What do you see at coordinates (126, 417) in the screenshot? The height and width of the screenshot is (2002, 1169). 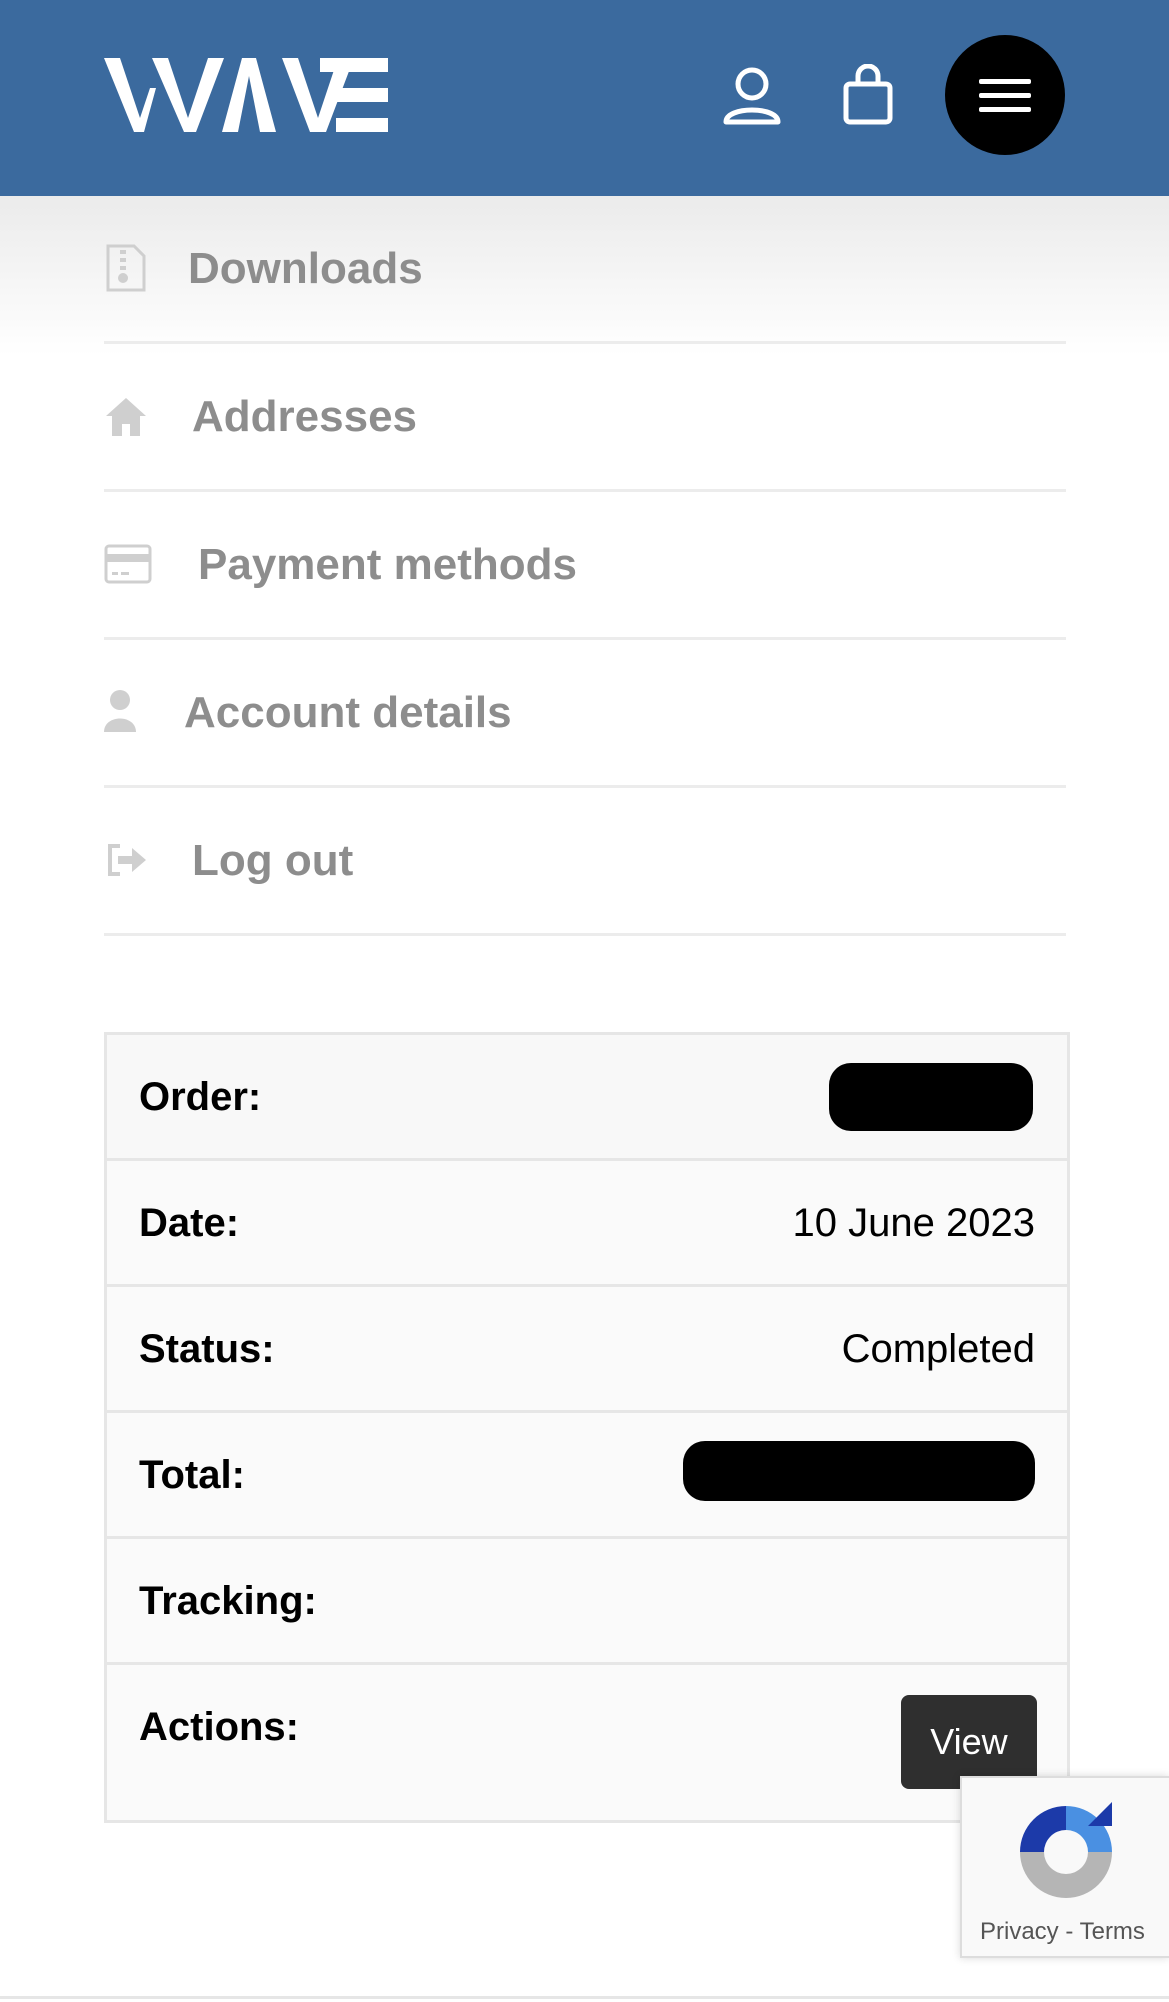 I see `home-icon` at bounding box center [126, 417].